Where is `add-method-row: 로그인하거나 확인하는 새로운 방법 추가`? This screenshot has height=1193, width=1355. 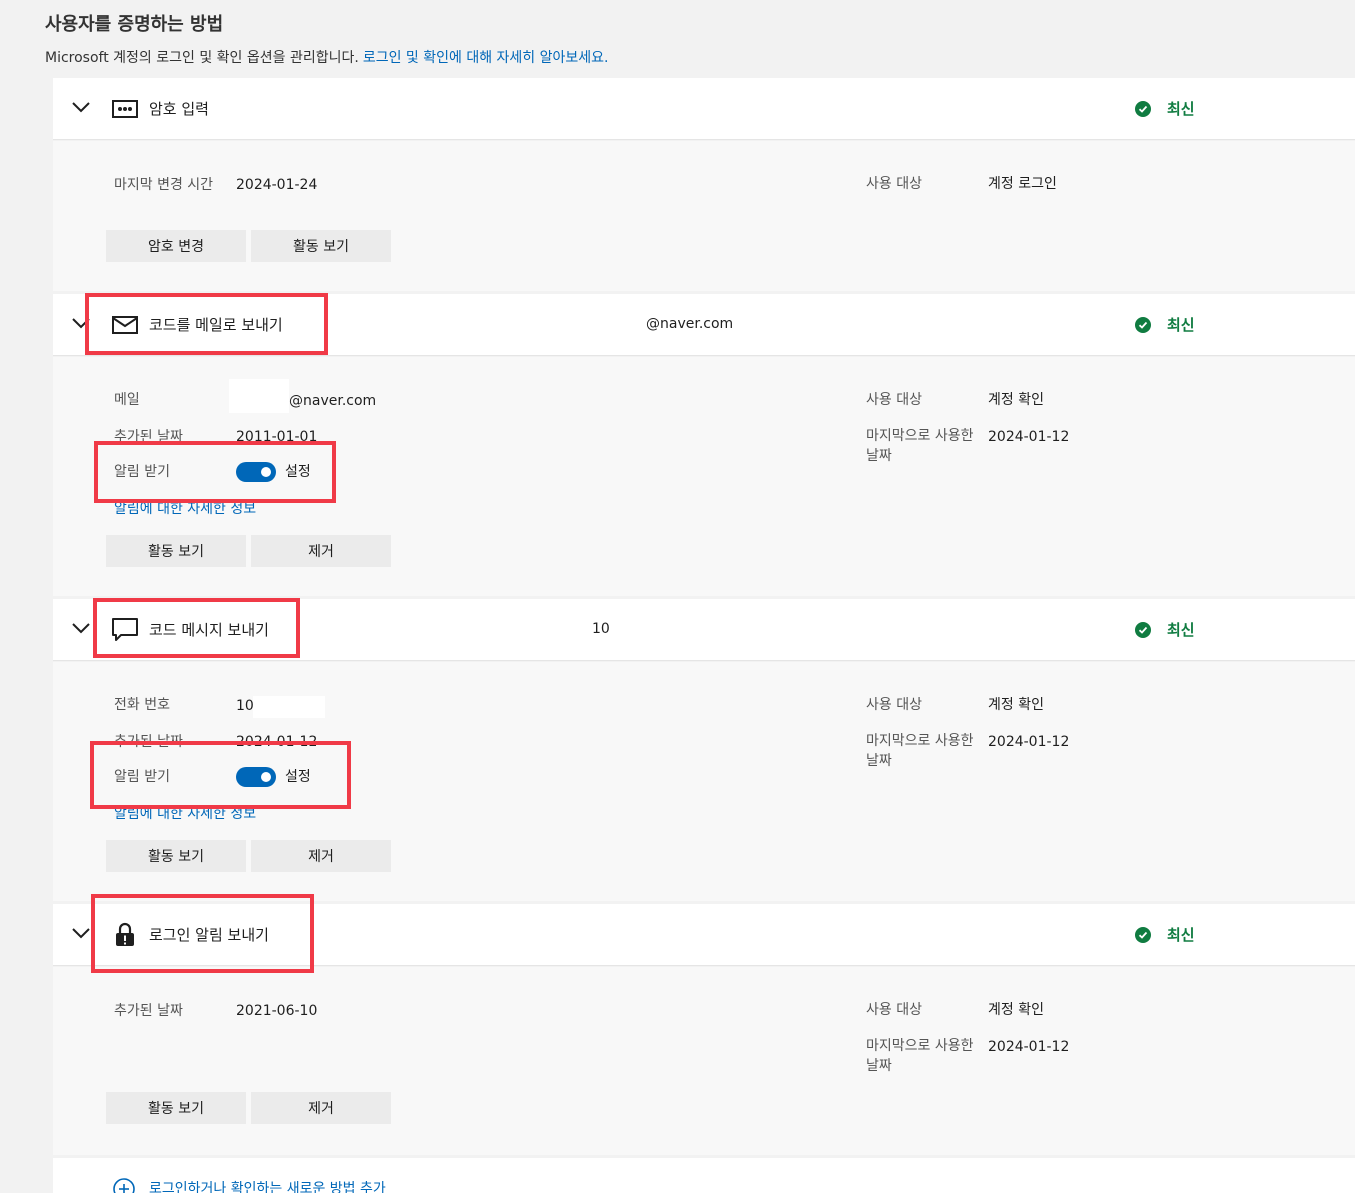
add-method-row: 로그인하거나 확인하는 새로운 방법 추가 is located at coordinates (704, 1175).